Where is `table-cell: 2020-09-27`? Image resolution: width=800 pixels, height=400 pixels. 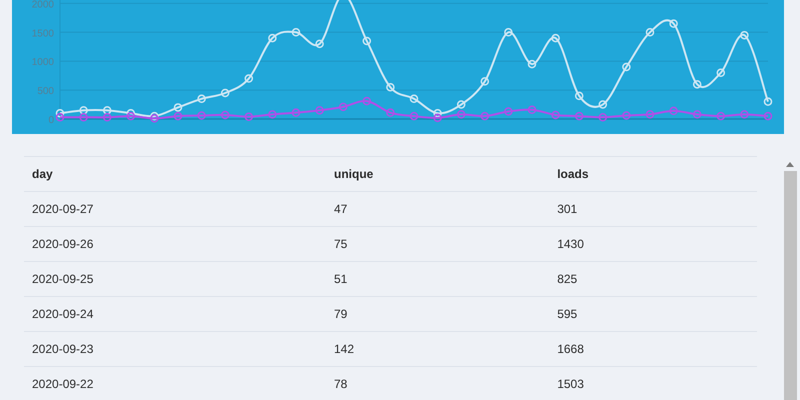
table-cell: 2020-09-27 is located at coordinates (175, 209).